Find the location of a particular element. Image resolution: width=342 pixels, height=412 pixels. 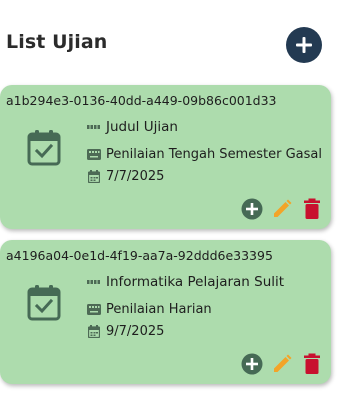

exam-title-field: Informatika Pelajaran Sulit is located at coordinates (185, 282).